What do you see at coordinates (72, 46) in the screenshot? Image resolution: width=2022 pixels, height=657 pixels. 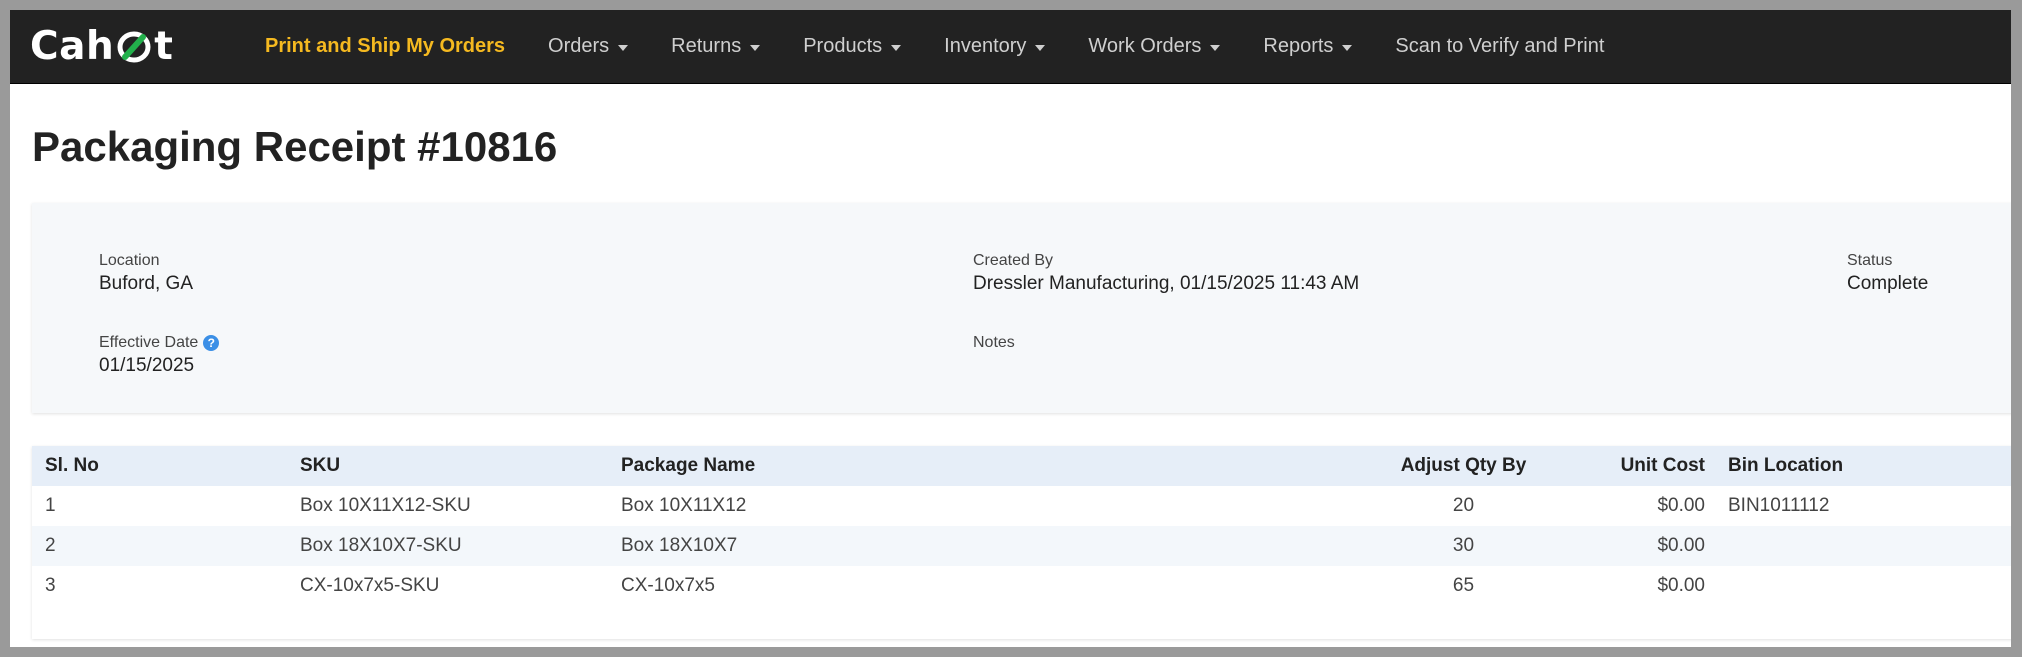 I see `logo-text-left: Cah` at bounding box center [72, 46].